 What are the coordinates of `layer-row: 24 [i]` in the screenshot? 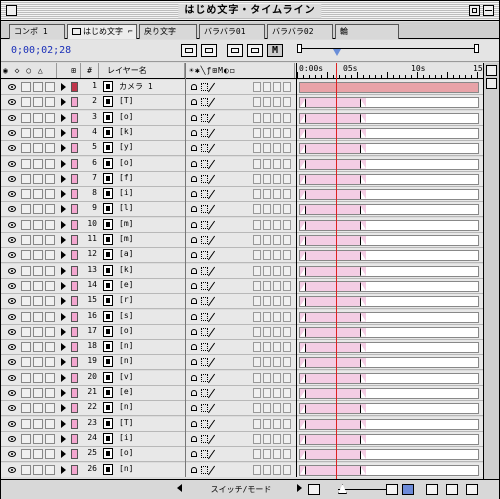 It's located at (250, 439).